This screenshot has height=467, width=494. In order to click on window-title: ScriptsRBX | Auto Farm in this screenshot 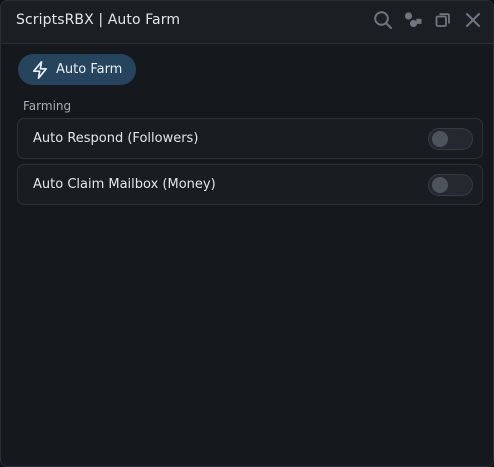, I will do `click(98, 20)`.